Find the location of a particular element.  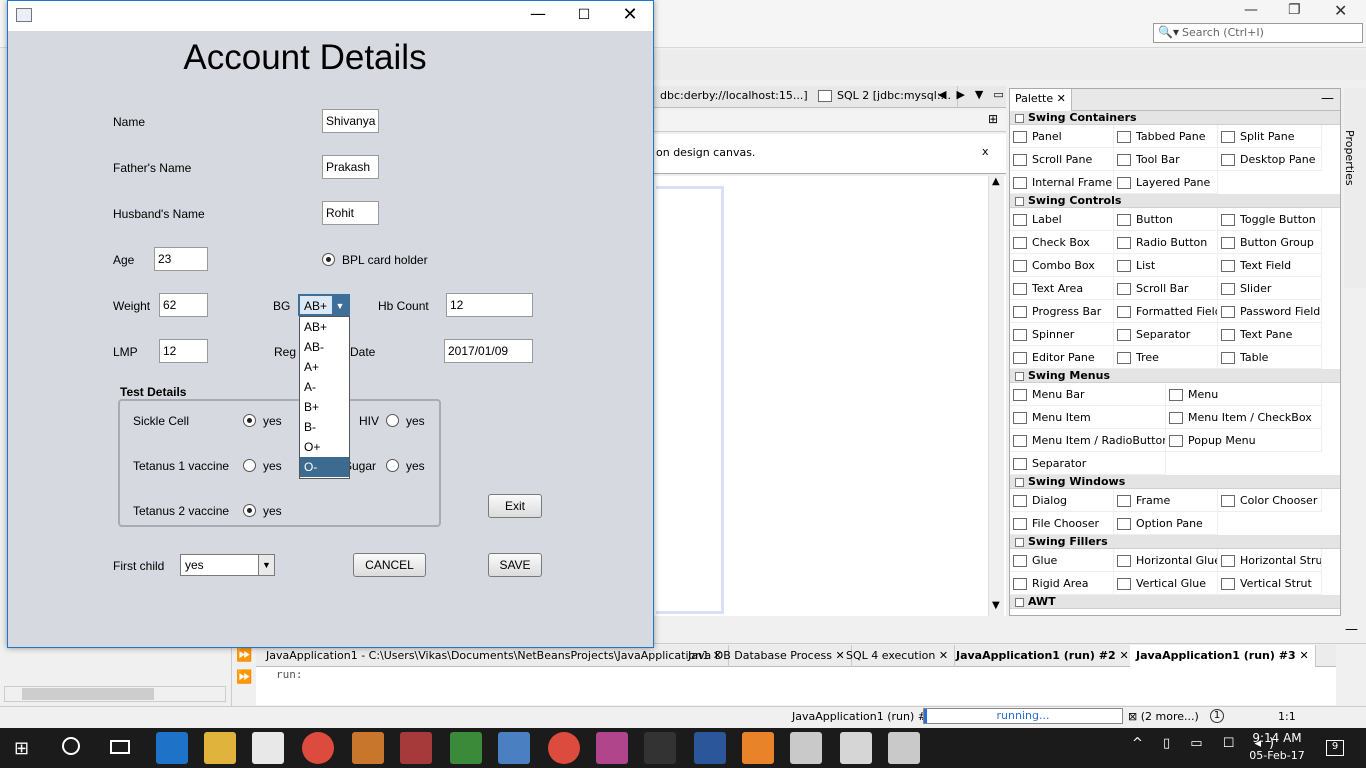

palette-category: Swing Windows is located at coordinates (1175, 482).